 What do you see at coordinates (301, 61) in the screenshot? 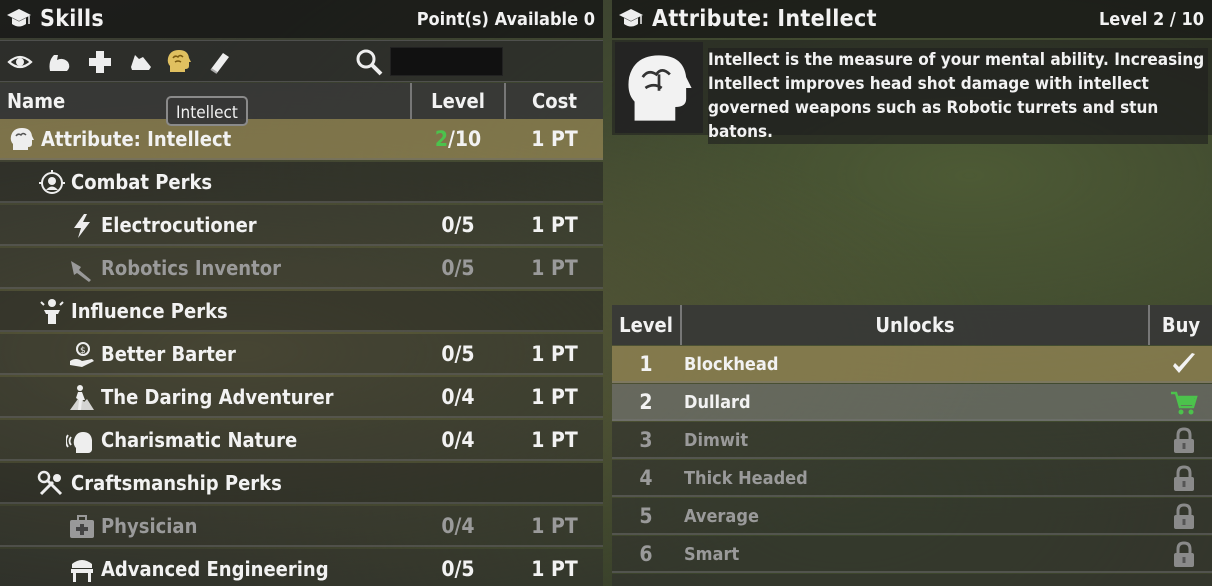
I see `skills-toolbar` at bounding box center [301, 61].